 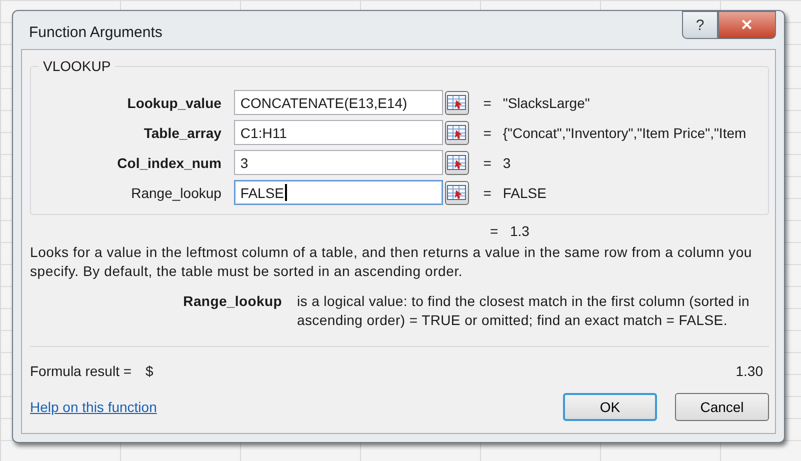 What do you see at coordinates (750, 371) in the screenshot?
I see `formula-result-value: 1.30` at bounding box center [750, 371].